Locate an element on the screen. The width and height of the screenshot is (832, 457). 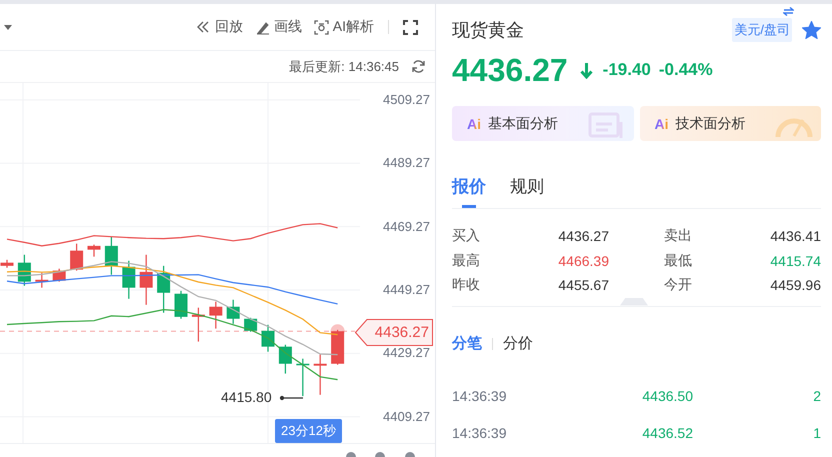
instrument-title: 现货黄金 is located at coordinates (488, 30).